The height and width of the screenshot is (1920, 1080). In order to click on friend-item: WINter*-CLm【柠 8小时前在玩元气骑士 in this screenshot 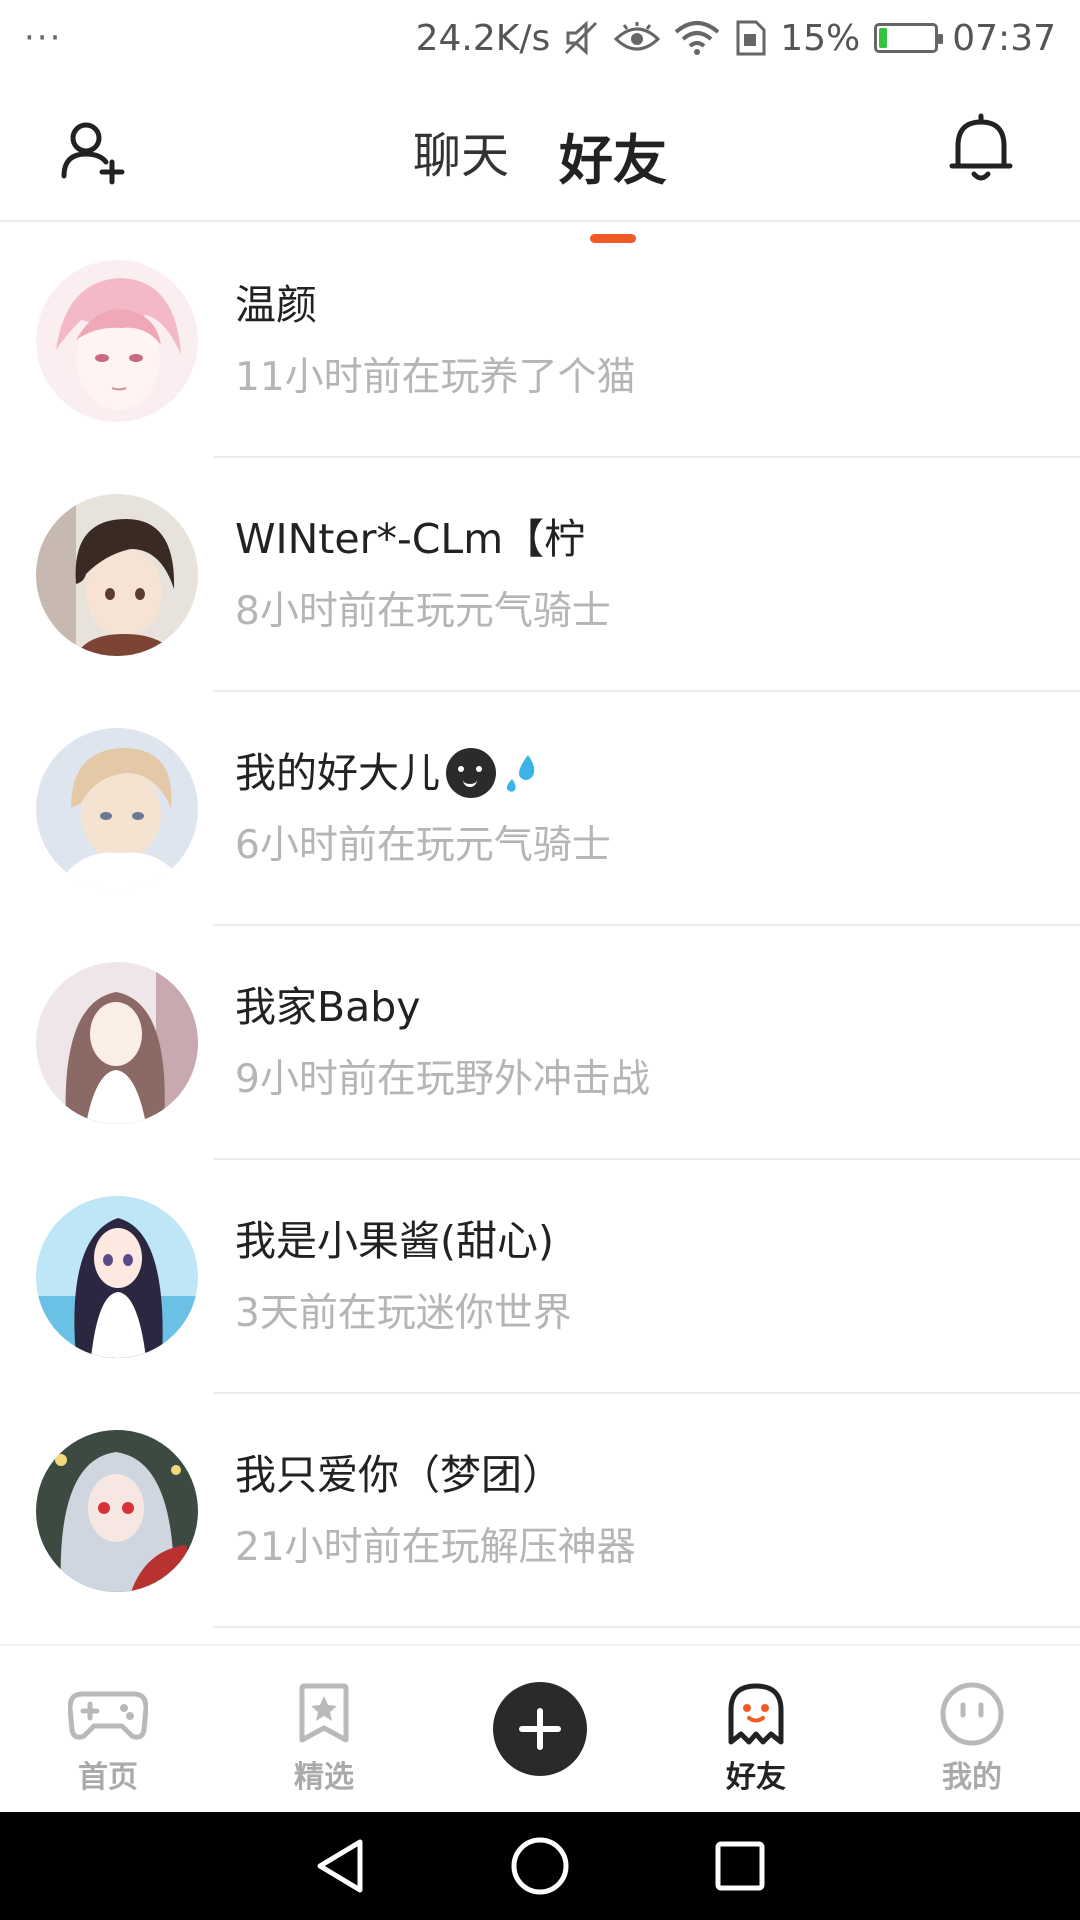, I will do `click(540, 575)`.